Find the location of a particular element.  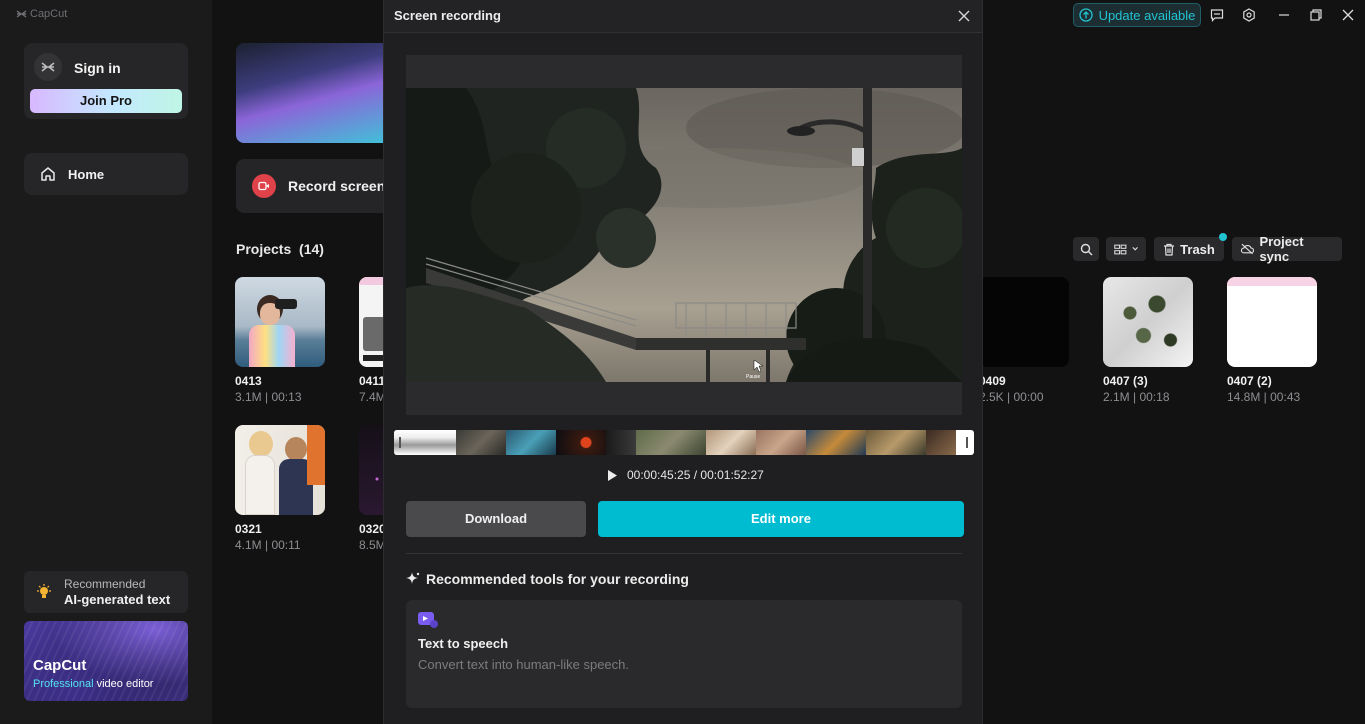

project-card: 0409 2.5K | 00:00 is located at coordinates (1025, 340).